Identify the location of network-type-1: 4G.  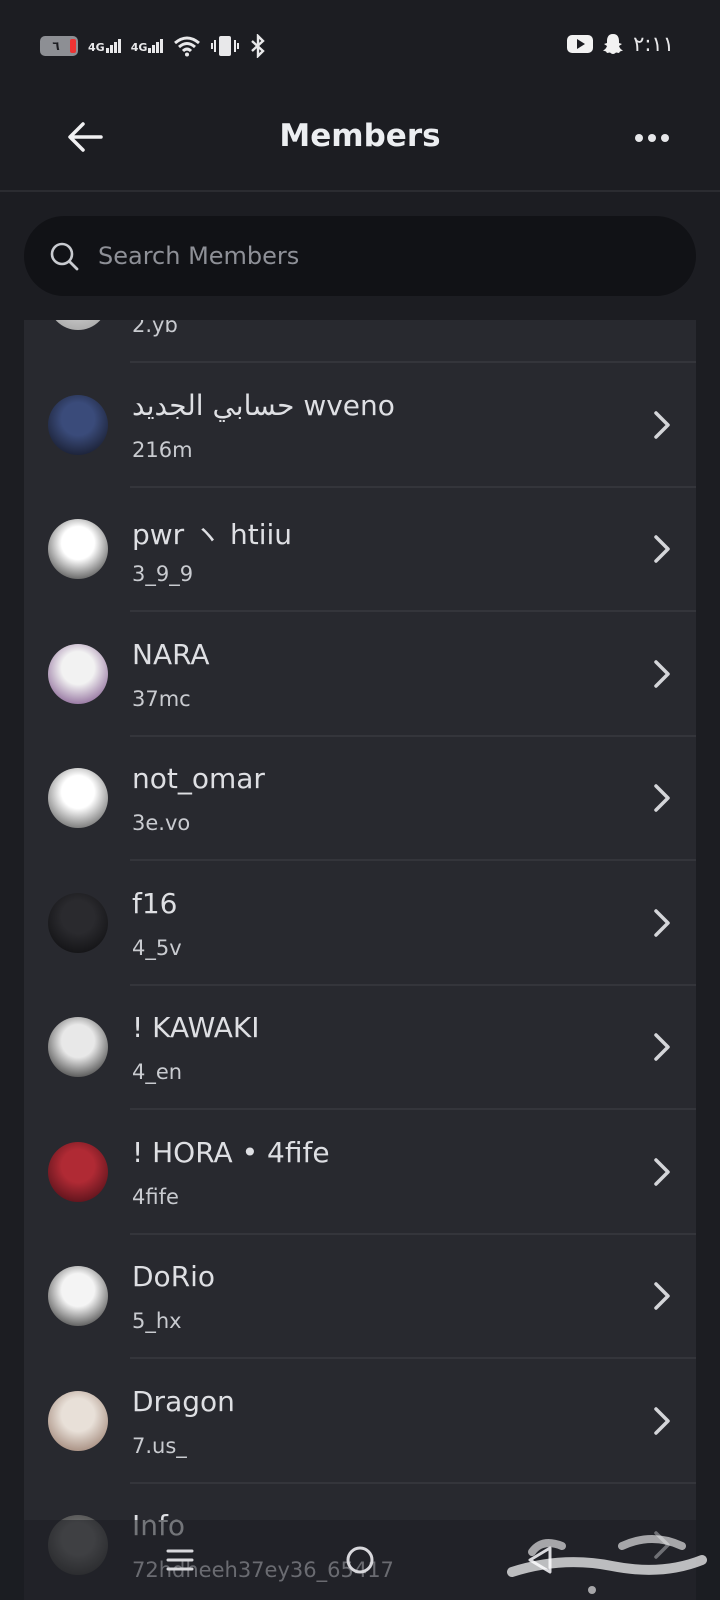
(96, 47).